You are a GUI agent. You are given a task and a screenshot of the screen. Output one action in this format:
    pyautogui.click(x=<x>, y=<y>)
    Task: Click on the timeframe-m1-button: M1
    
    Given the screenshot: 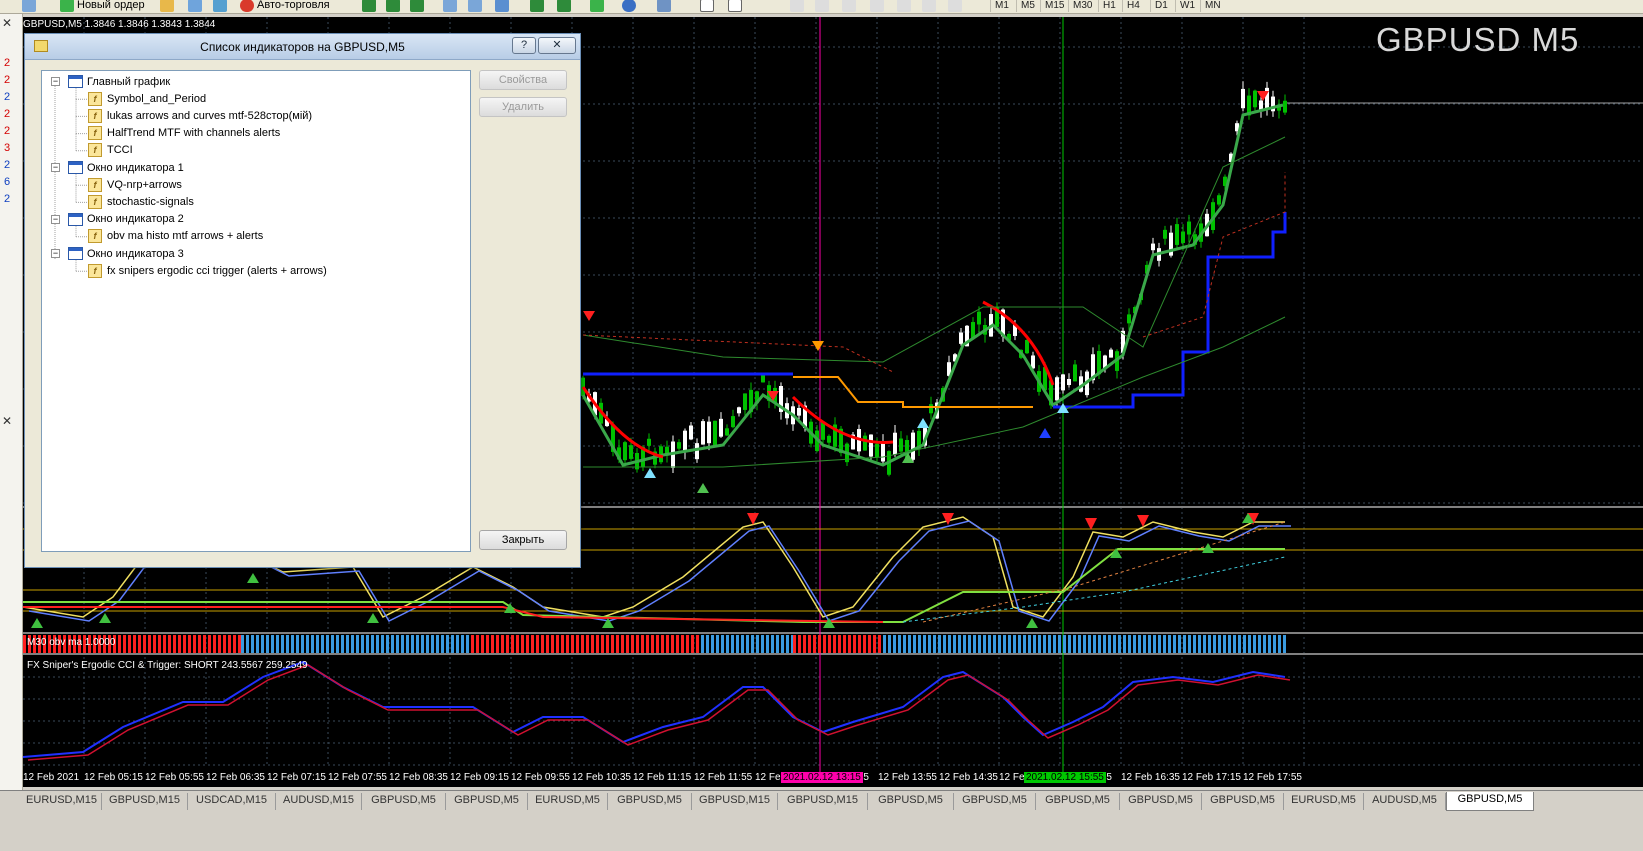 What is the action you would take?
    pyautogui.click(x=1001, y=6)
    